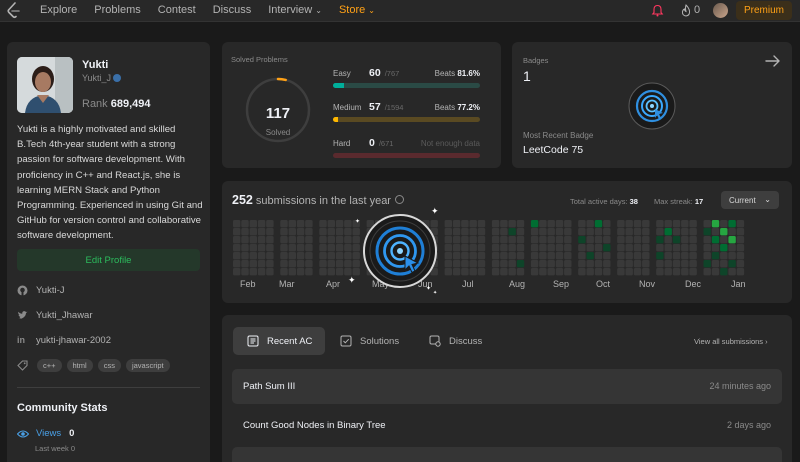 The image size is (800, 462). What do you see at coordinates (380, 341) in the screenshot?
I see `tab-solutions: Solutions` at bounding box center [380, 341].